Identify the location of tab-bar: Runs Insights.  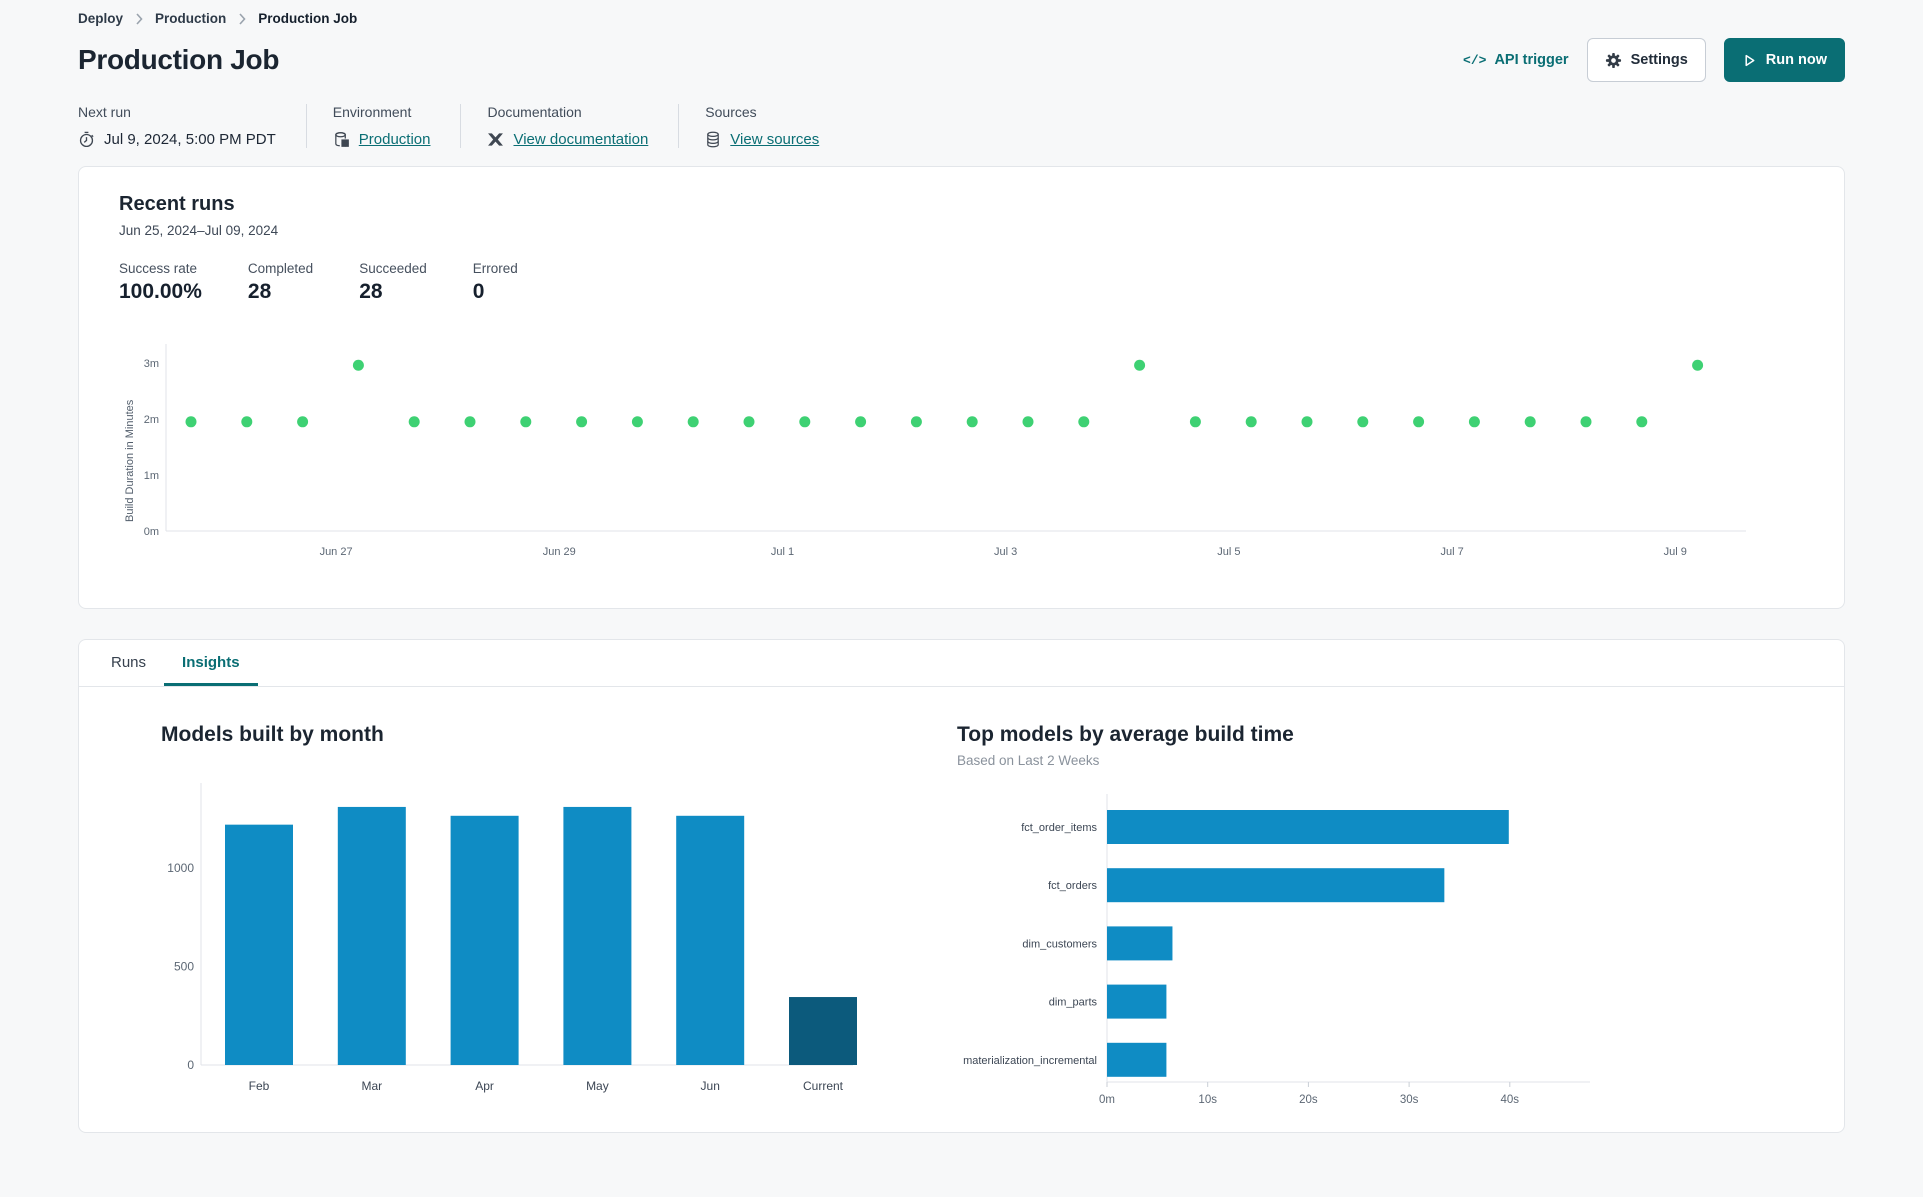
(961, 663).